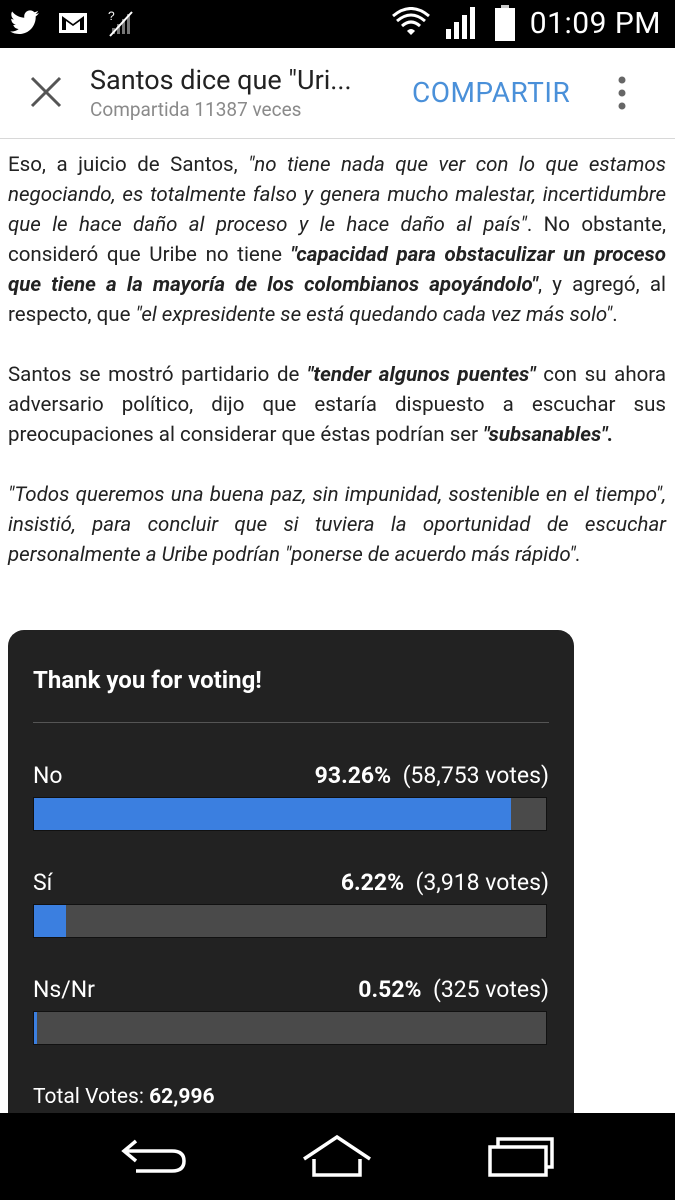 This screenshot has width=675, height=1200. What do you see at coordinates (196, 109) in the screenshot?
I see `share-count: Compartida 11387 veces` at bounding box center [196, 109].